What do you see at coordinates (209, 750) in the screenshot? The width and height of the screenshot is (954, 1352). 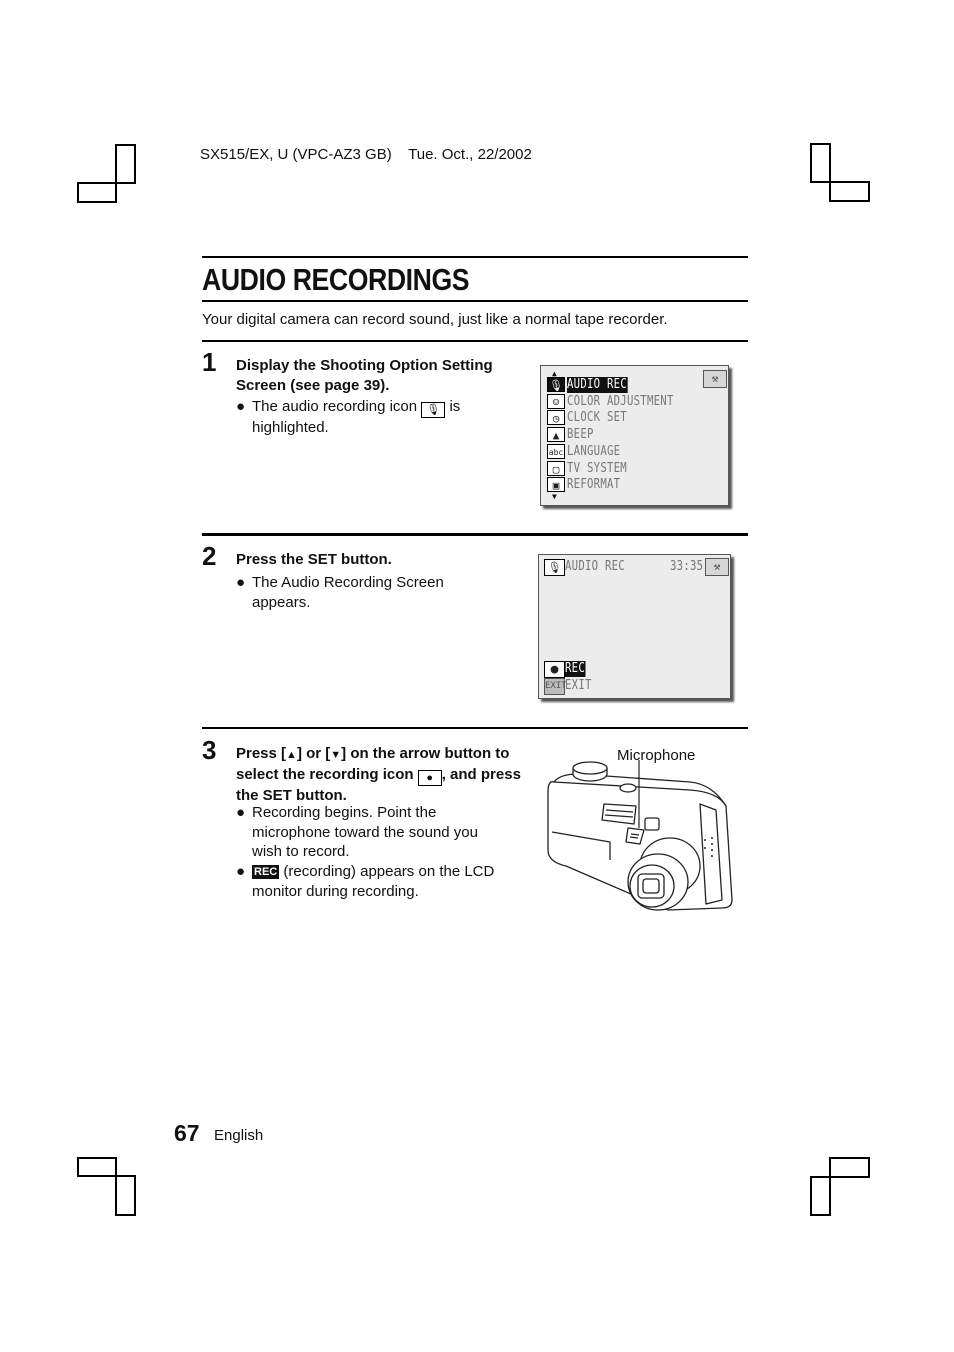 I see `step-number: 3` at bounding box center [209, 750].